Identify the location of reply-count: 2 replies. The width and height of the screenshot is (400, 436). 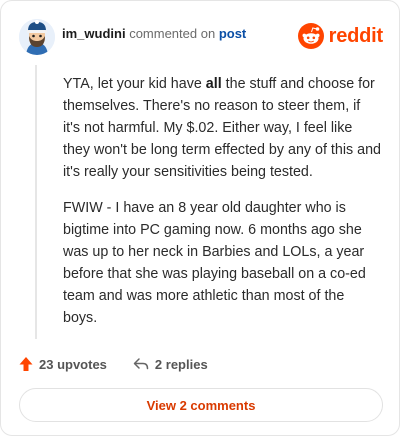
(181, 364).